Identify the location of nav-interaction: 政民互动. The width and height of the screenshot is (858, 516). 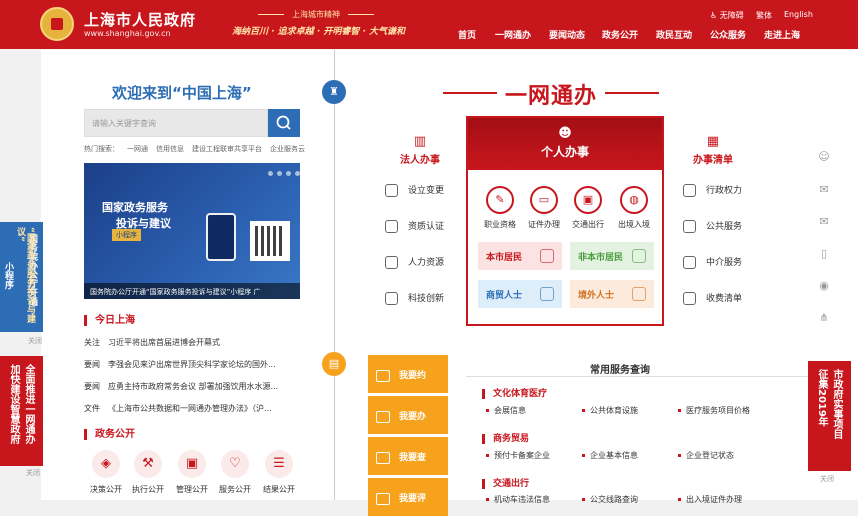
(674, 34).